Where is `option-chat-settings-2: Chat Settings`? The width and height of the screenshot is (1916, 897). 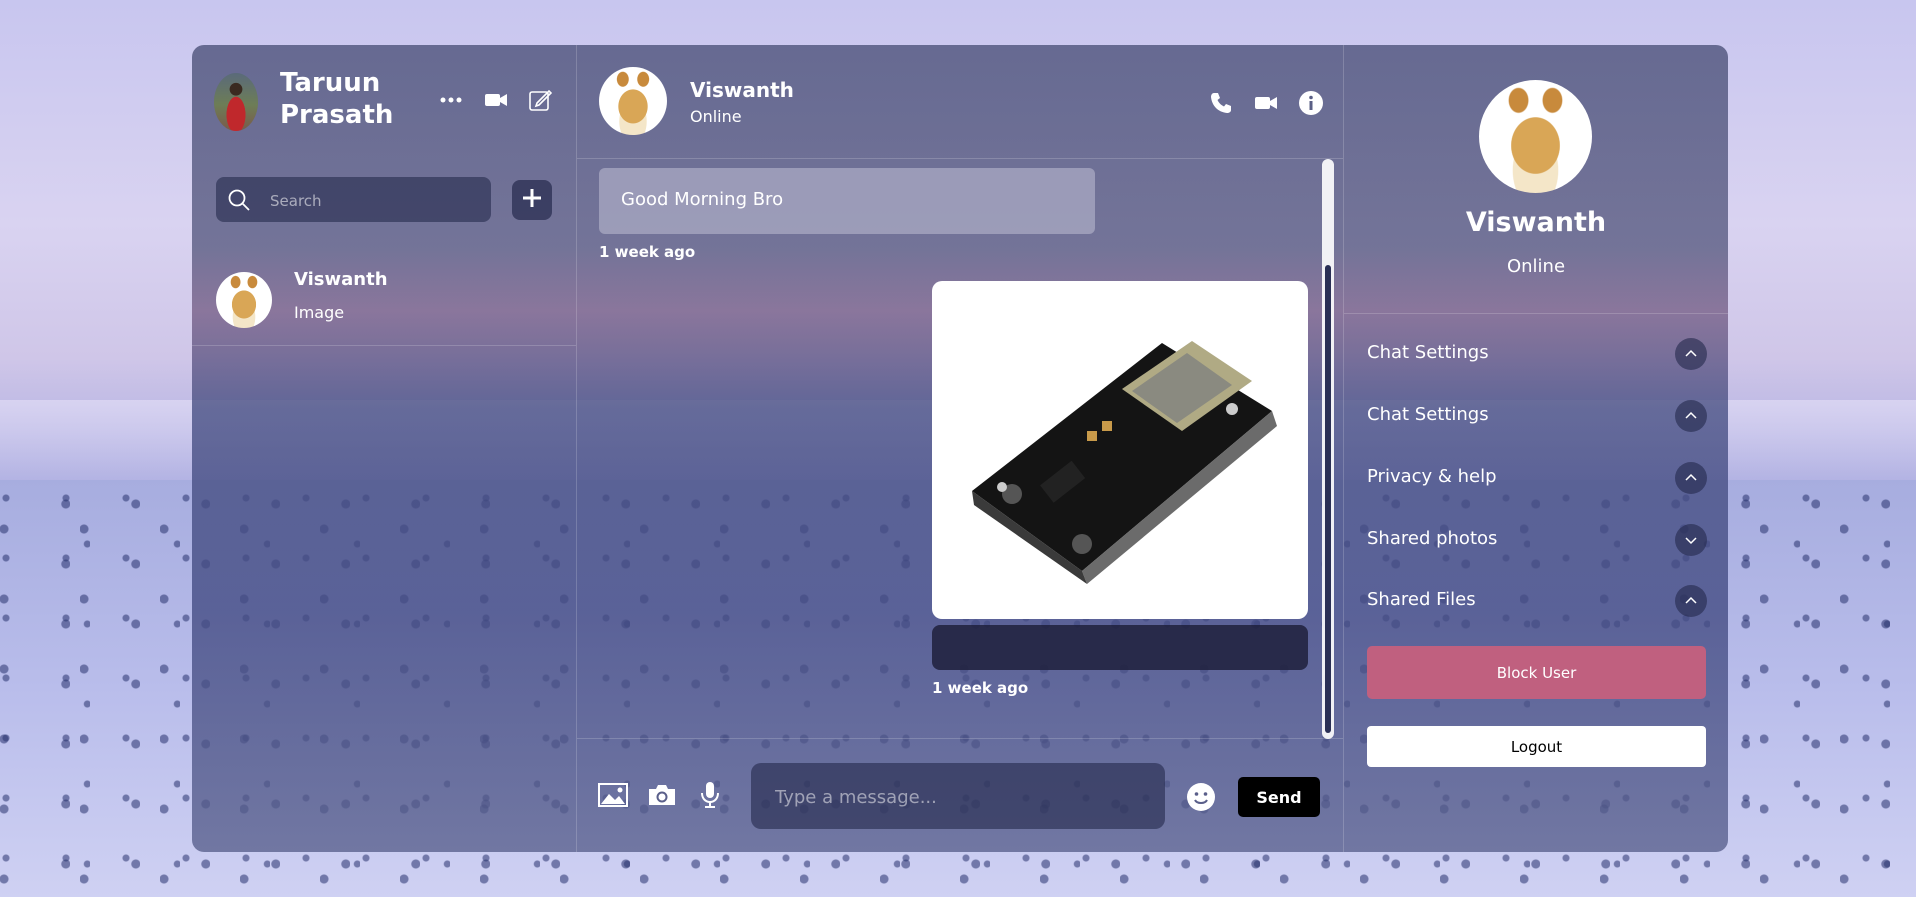 option-chat-settings-2: Chat Settings is located at coordinates (1537, 416).